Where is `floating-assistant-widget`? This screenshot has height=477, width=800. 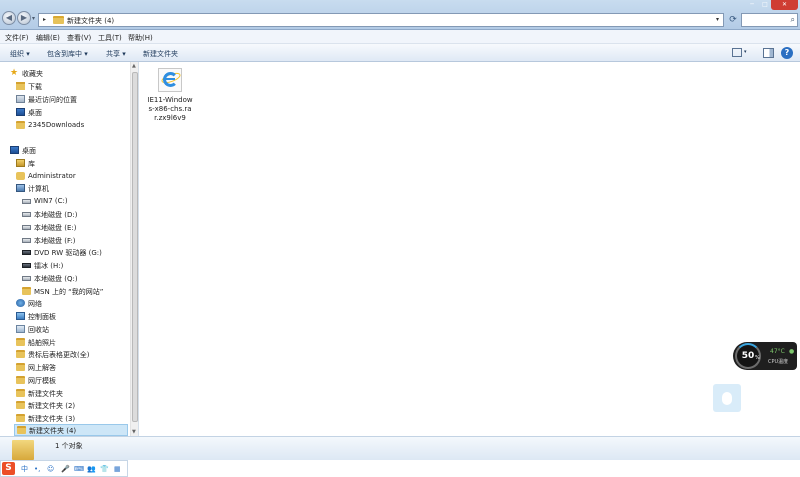 floating-assistant-widget is located at coordinates (727, 398).